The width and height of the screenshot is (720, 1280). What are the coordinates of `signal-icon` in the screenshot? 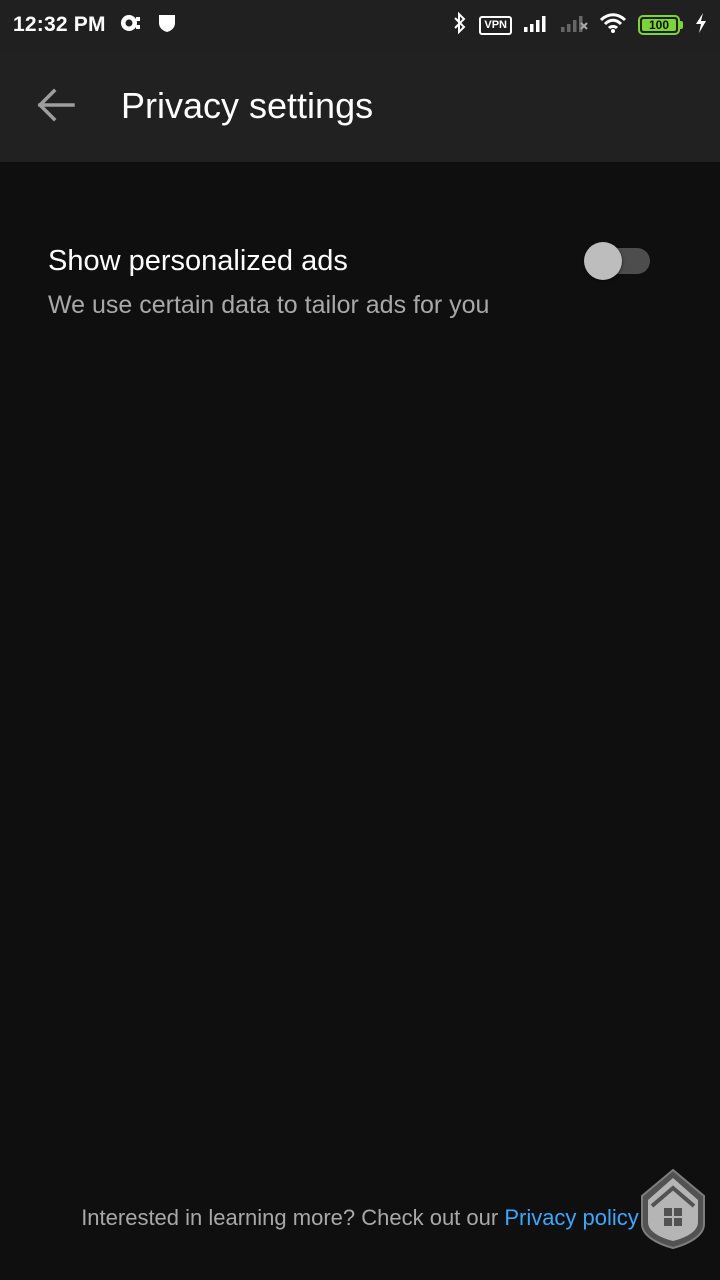 It's located at (536, 25).